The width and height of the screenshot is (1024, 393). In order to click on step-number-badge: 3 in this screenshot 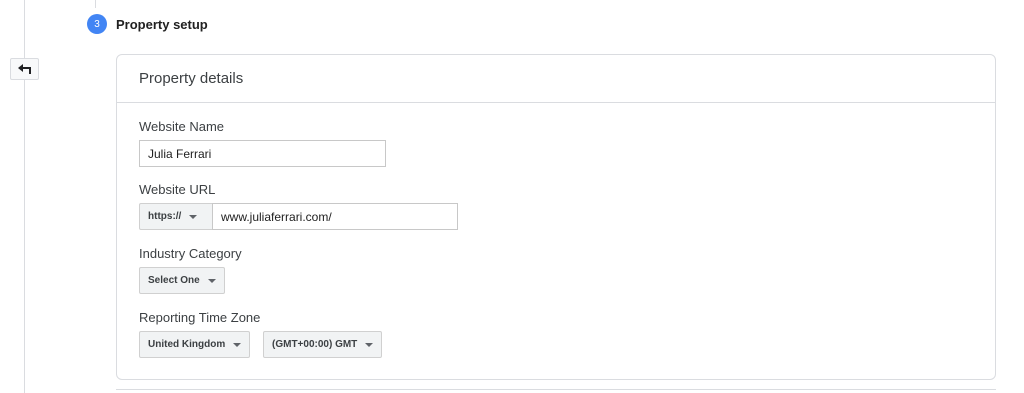, I will do `click(97, 24)`.